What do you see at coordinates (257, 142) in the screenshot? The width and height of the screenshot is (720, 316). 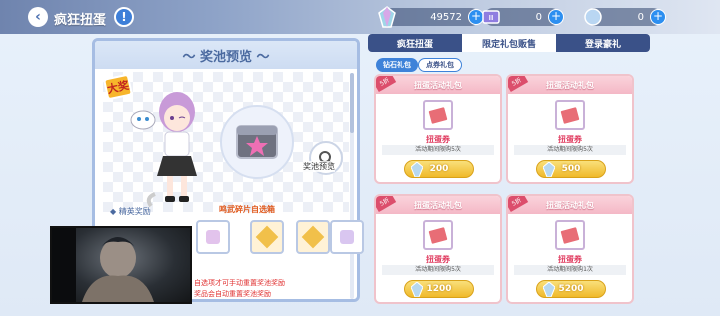 I see `chest-icon` at bounding box center [257, 142].